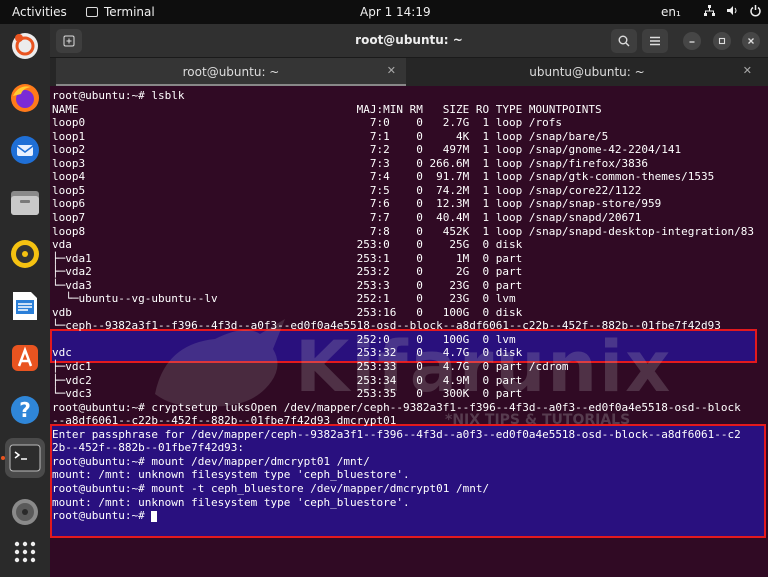  What do you see at coordinates (287, 312) in the screenshot?
I see `terminal-line: vdb 253:16 0 100G 0 disk` at bounding box center [287, 312].